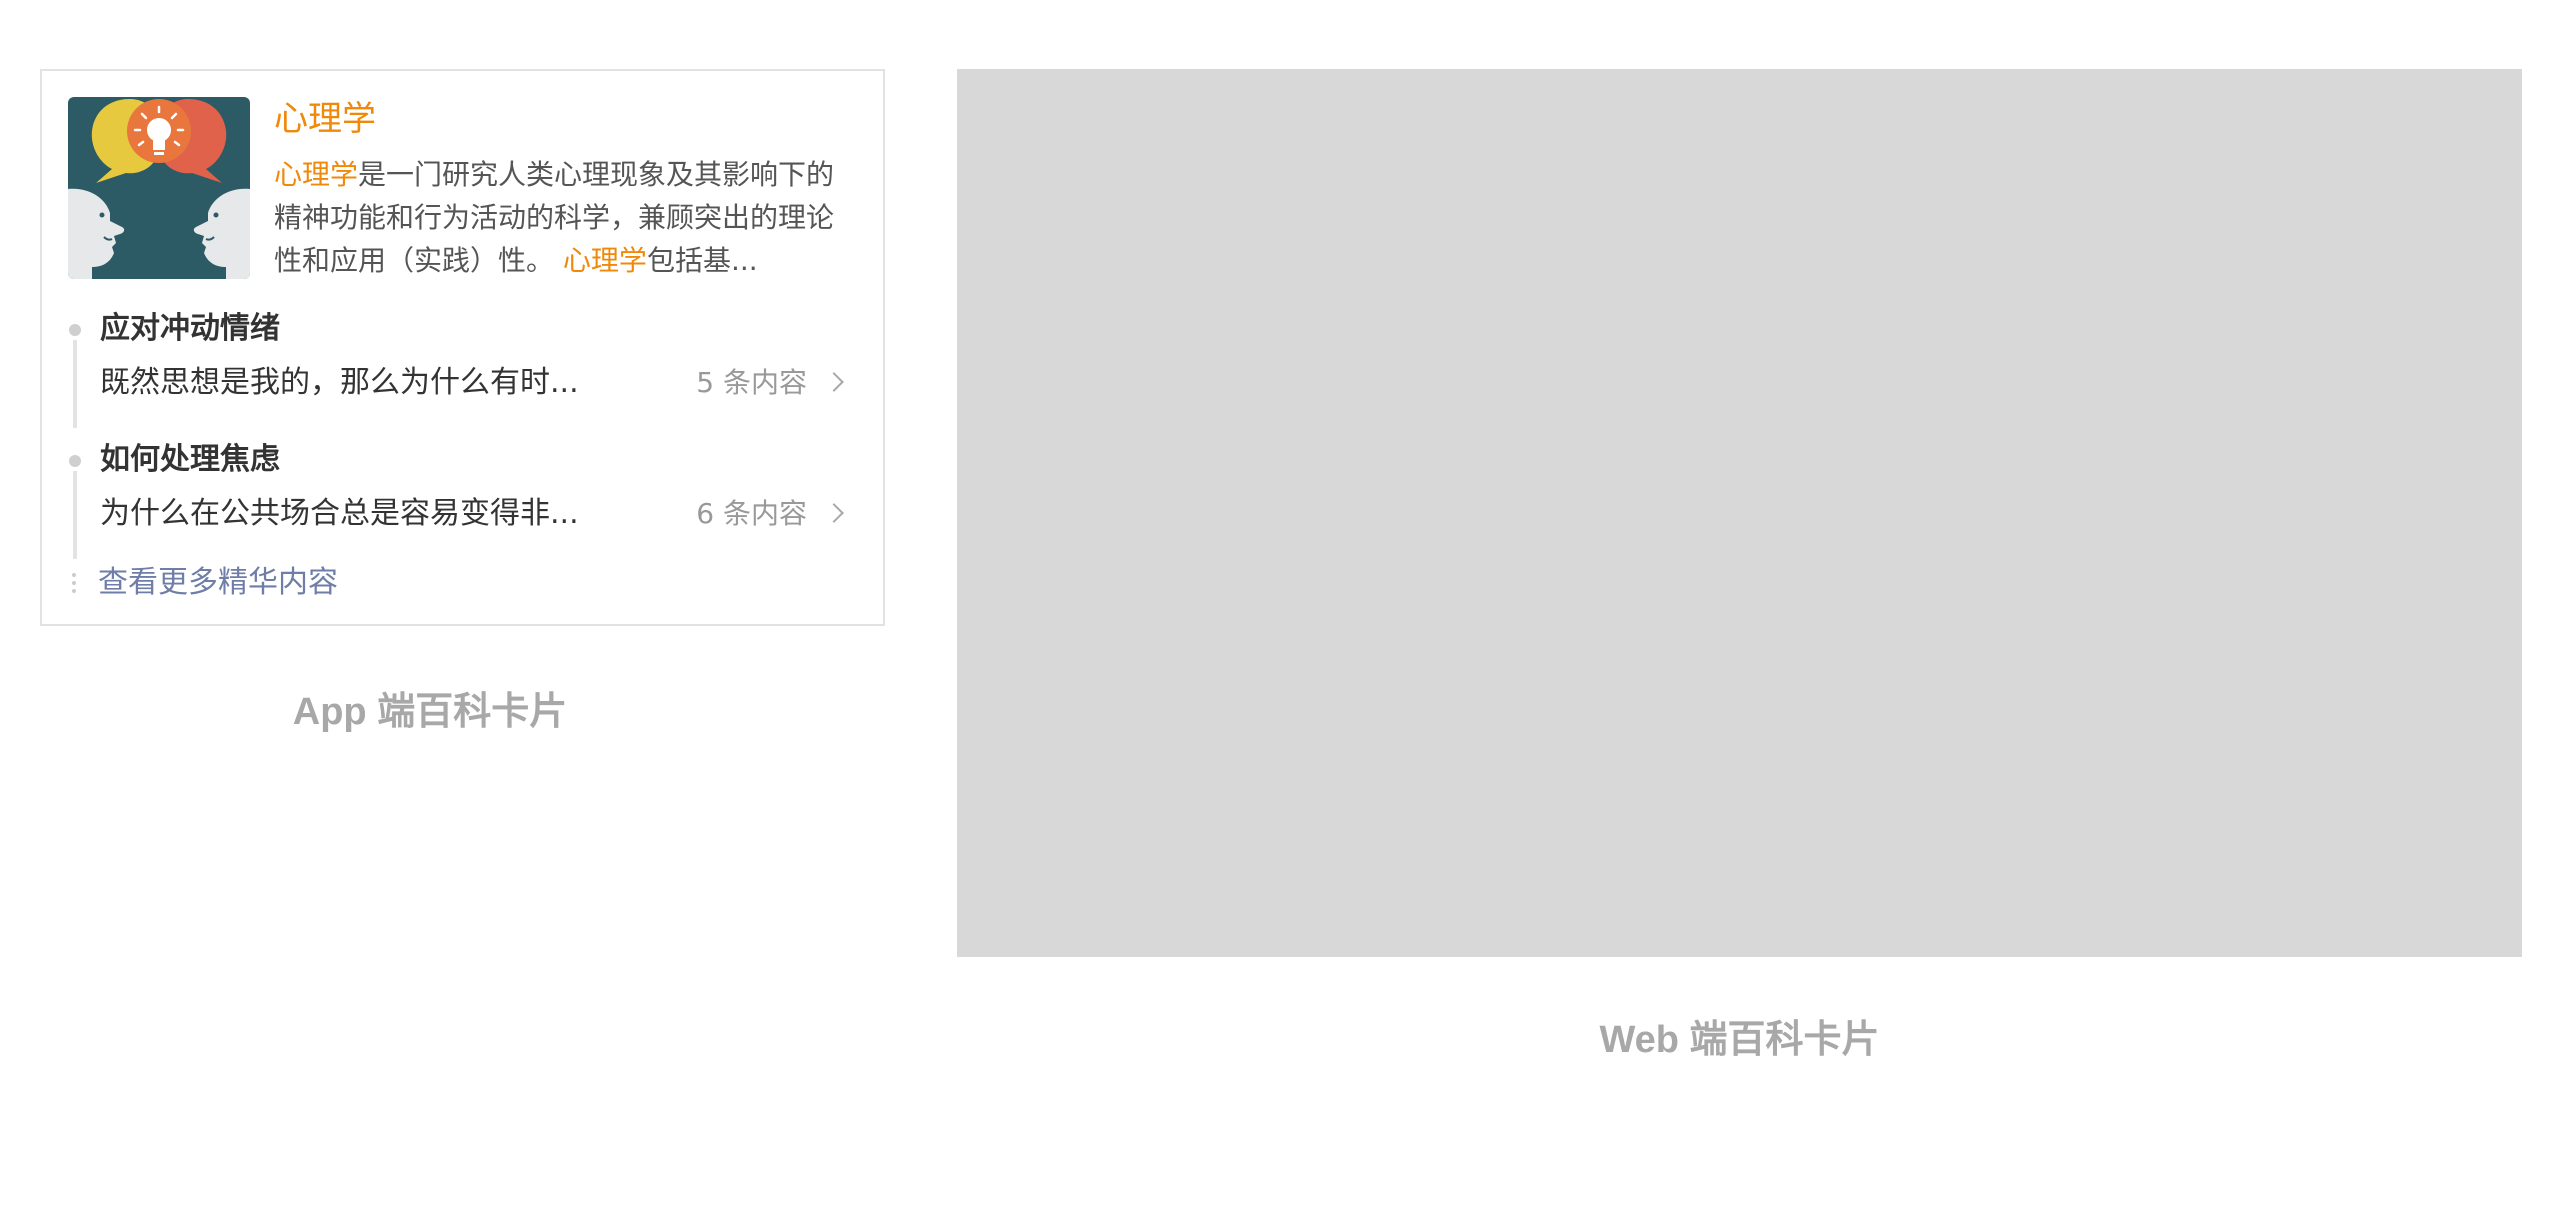  I want to click on more-content-link: 查看更多精华内容, so click(218, 583).